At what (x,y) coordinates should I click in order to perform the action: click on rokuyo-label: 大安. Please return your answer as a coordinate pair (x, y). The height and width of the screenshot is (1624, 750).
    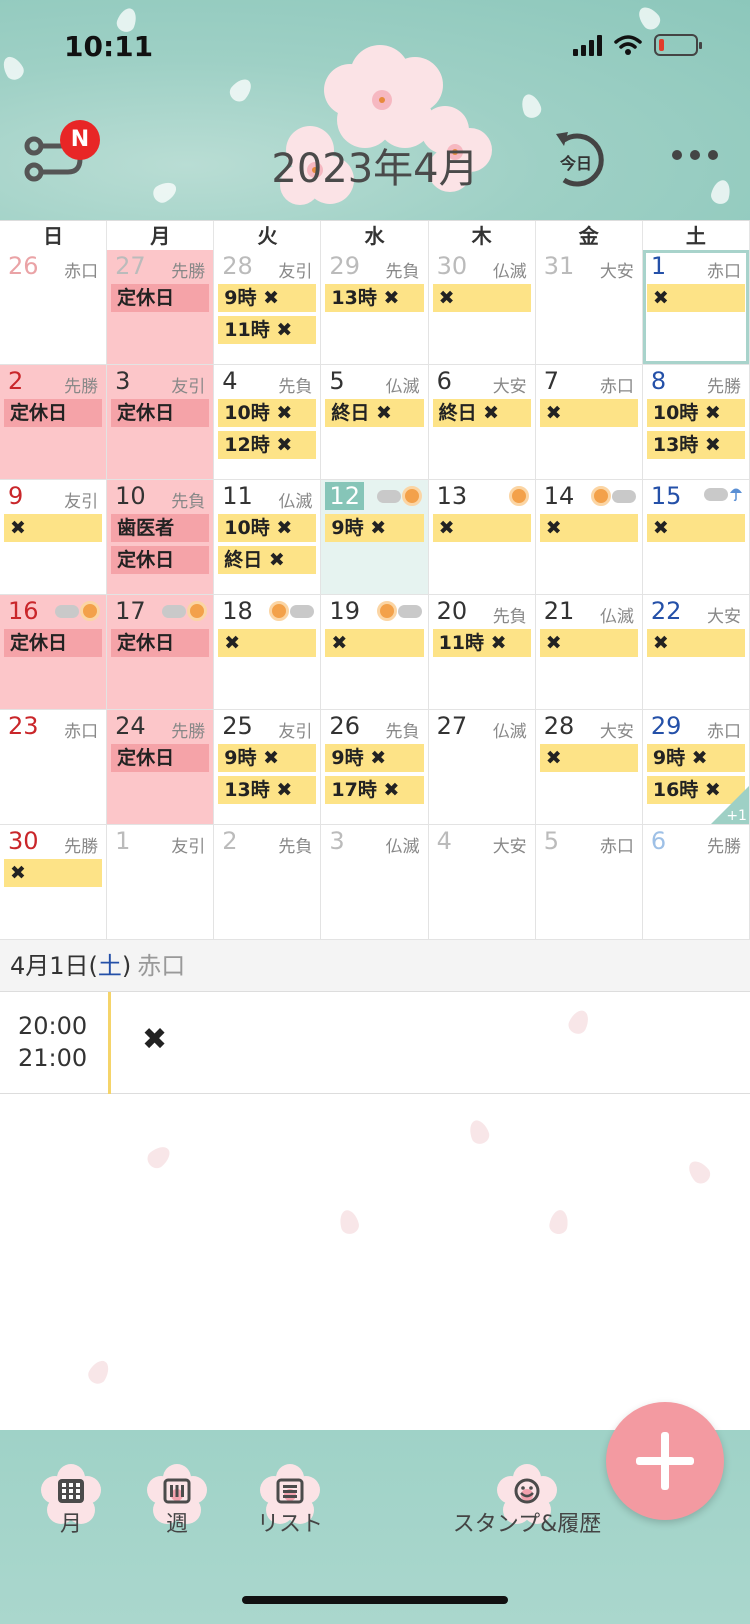
    Looking at the image, I should click on (723, 617).